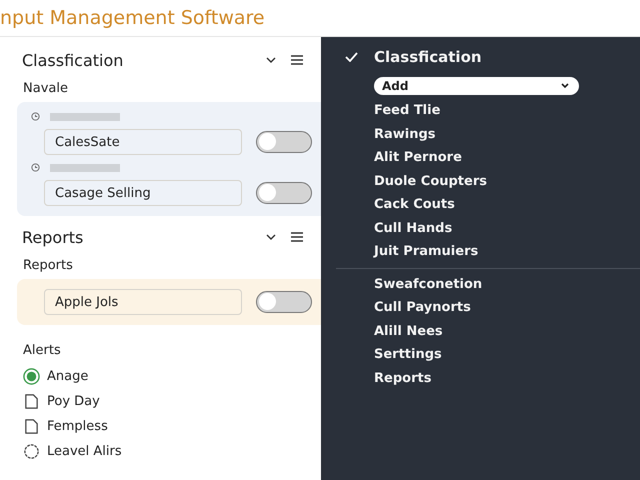 This screenshot has height=480, width=640. I want to click on chevron-down-icon, so click(565, 86).